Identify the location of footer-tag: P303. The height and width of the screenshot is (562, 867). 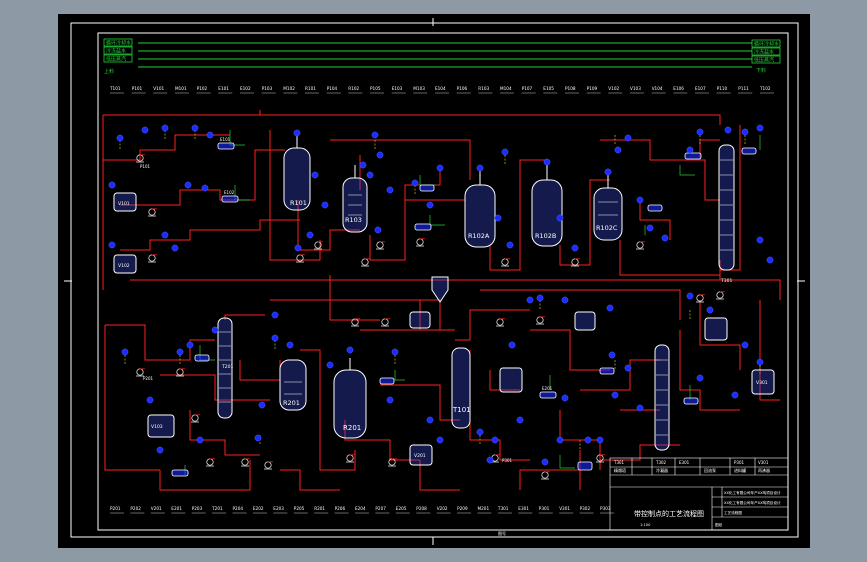
(605, 508).